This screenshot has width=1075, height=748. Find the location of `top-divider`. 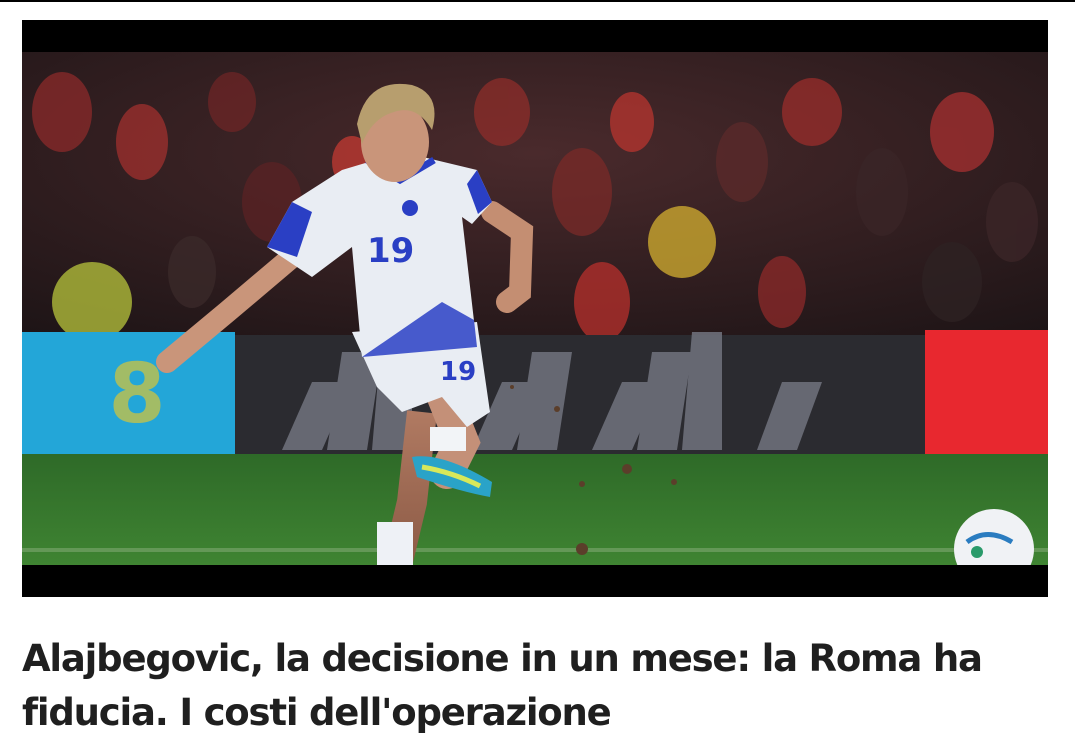

top-divider is located at coordinates (537, 1).